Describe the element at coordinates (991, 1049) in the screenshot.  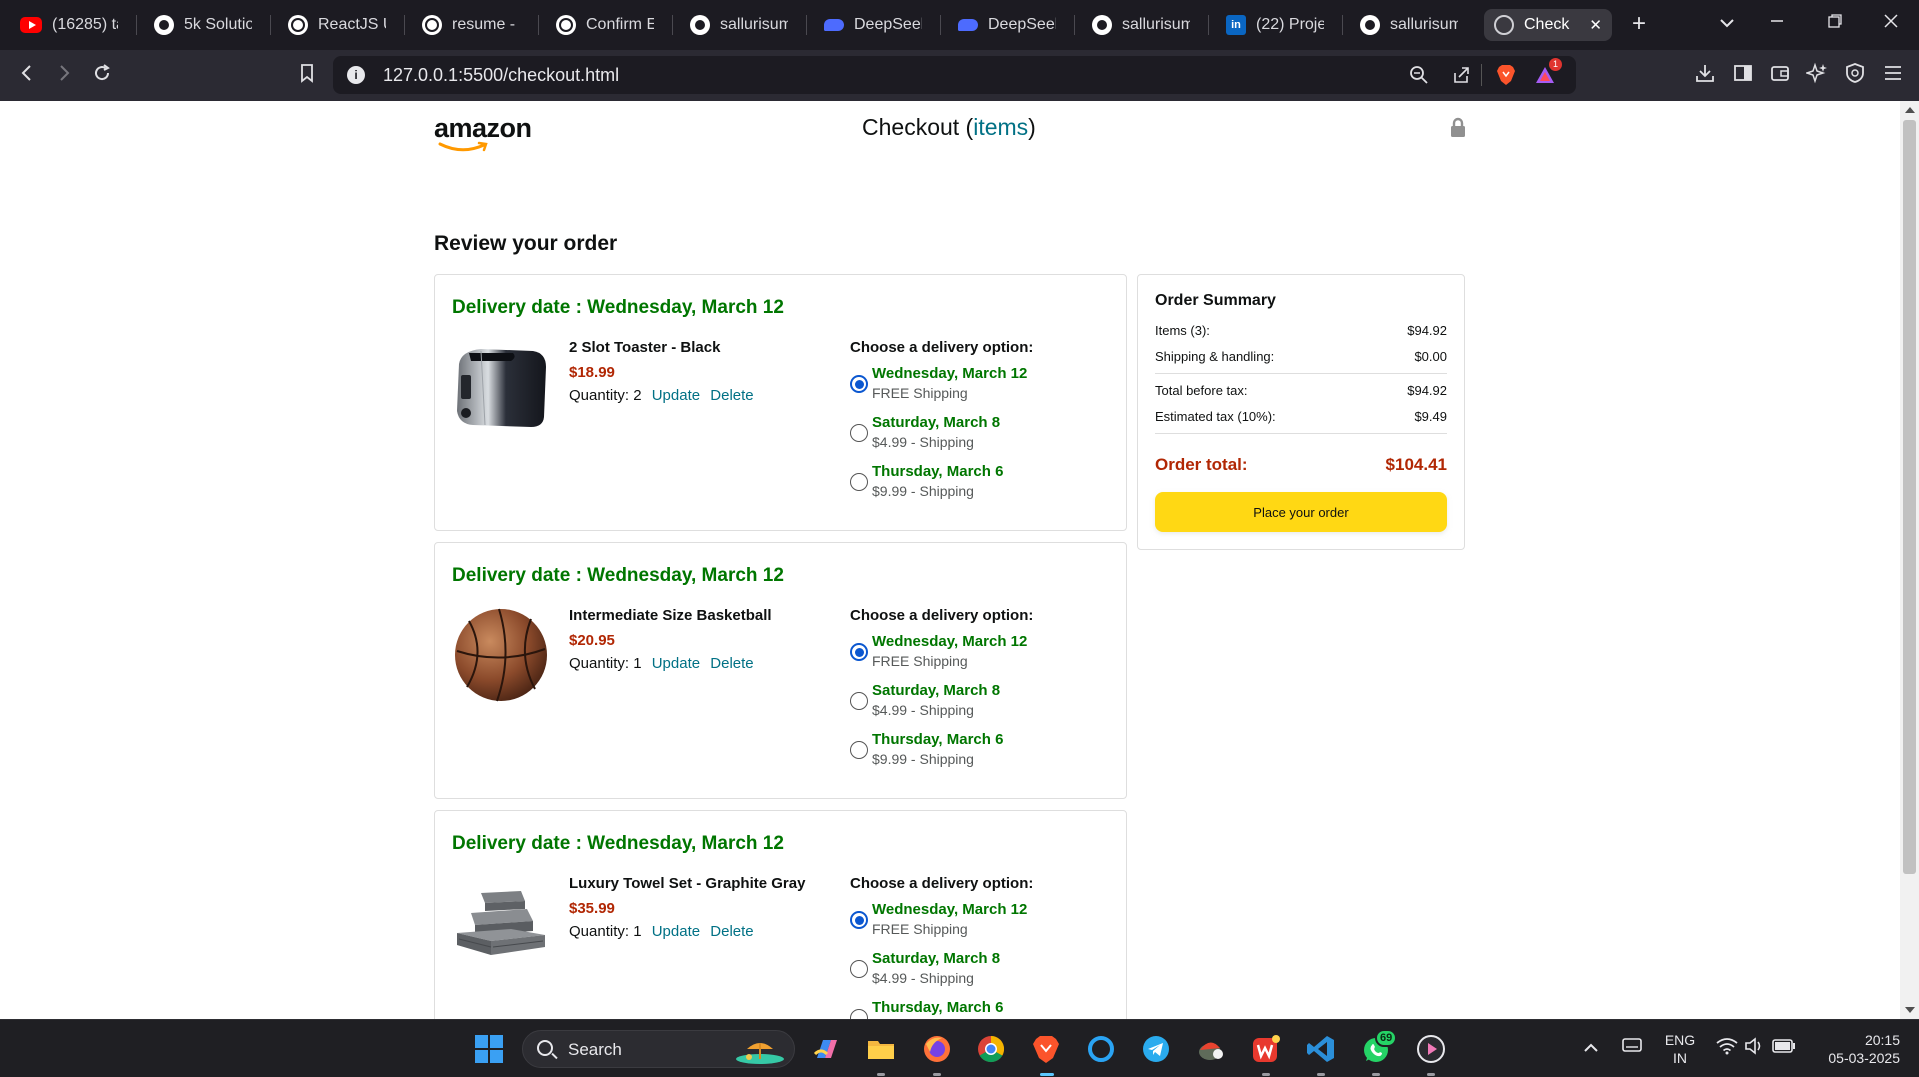
I see `chrome-icon` at that location.